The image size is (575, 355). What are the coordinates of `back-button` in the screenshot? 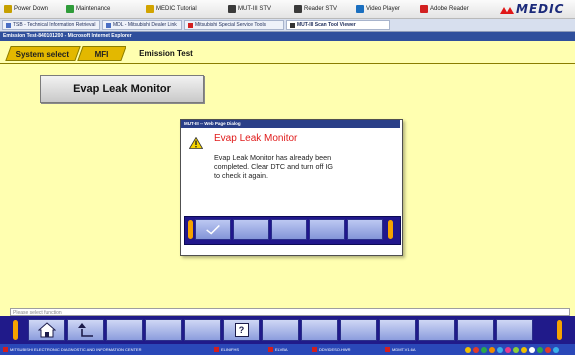 It's located at (85, 330).